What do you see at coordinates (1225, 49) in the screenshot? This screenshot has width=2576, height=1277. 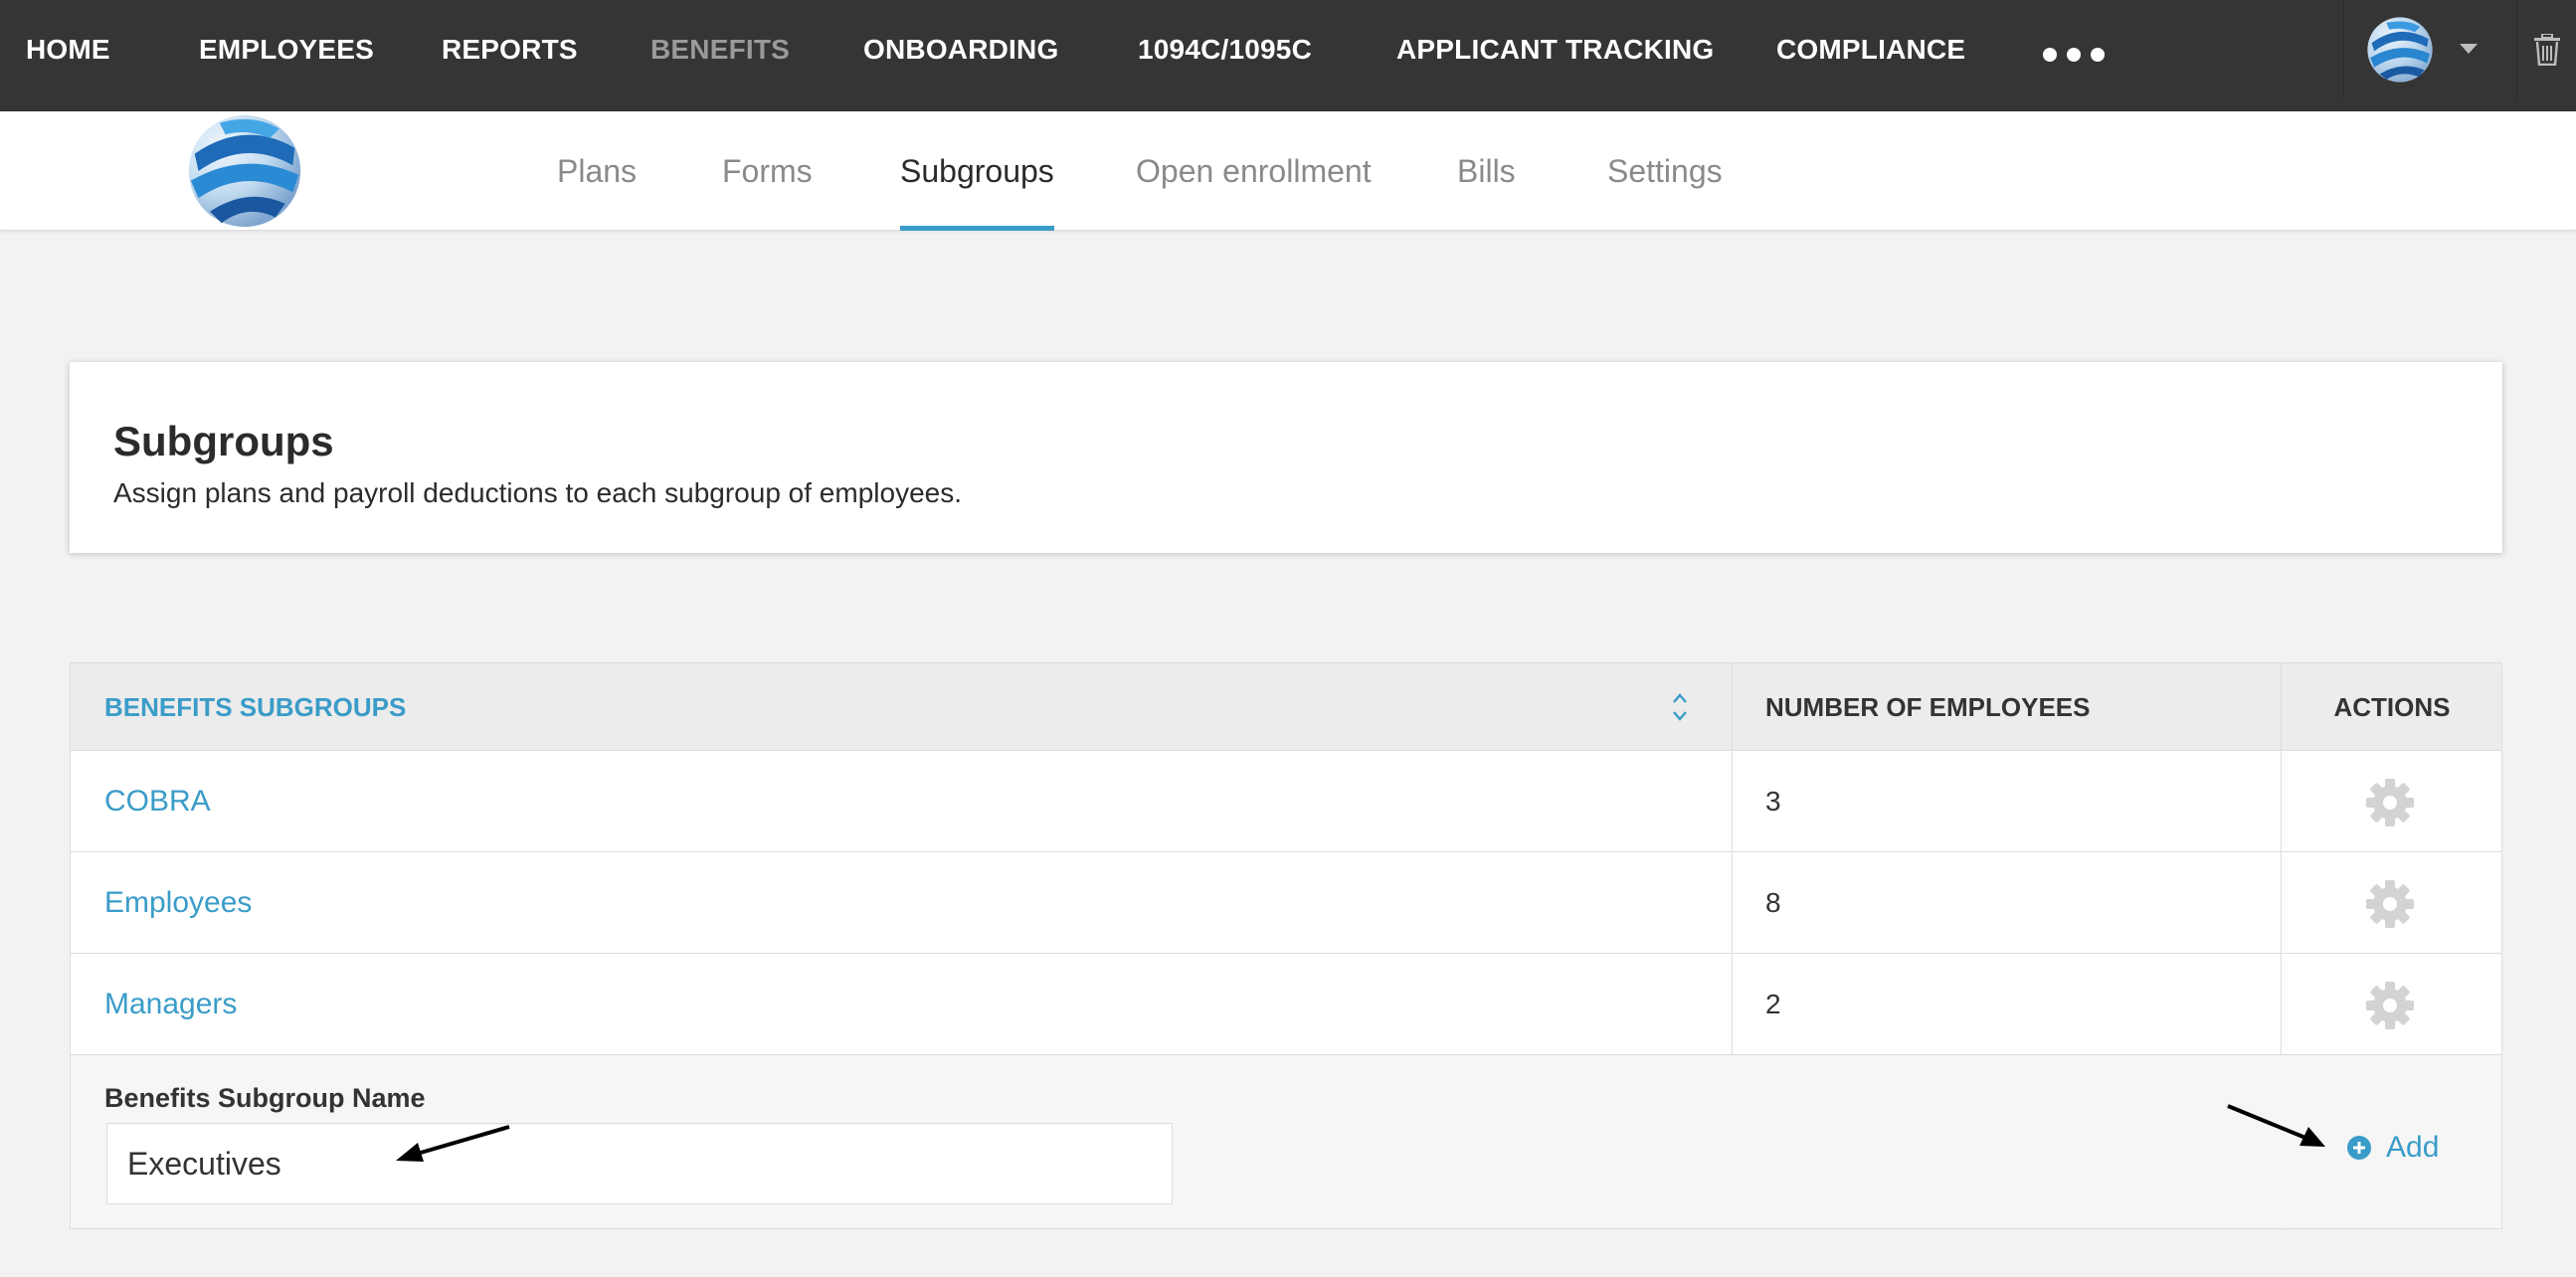 I see `nav-1094c-1095c: 1094C/1095C` at bounding box center [1225, 49].